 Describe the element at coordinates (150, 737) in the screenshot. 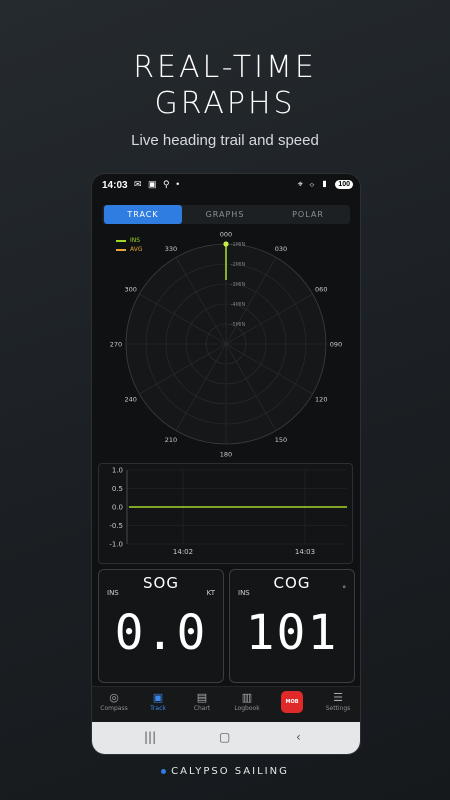

I see `recents-icon: |||` at that location.